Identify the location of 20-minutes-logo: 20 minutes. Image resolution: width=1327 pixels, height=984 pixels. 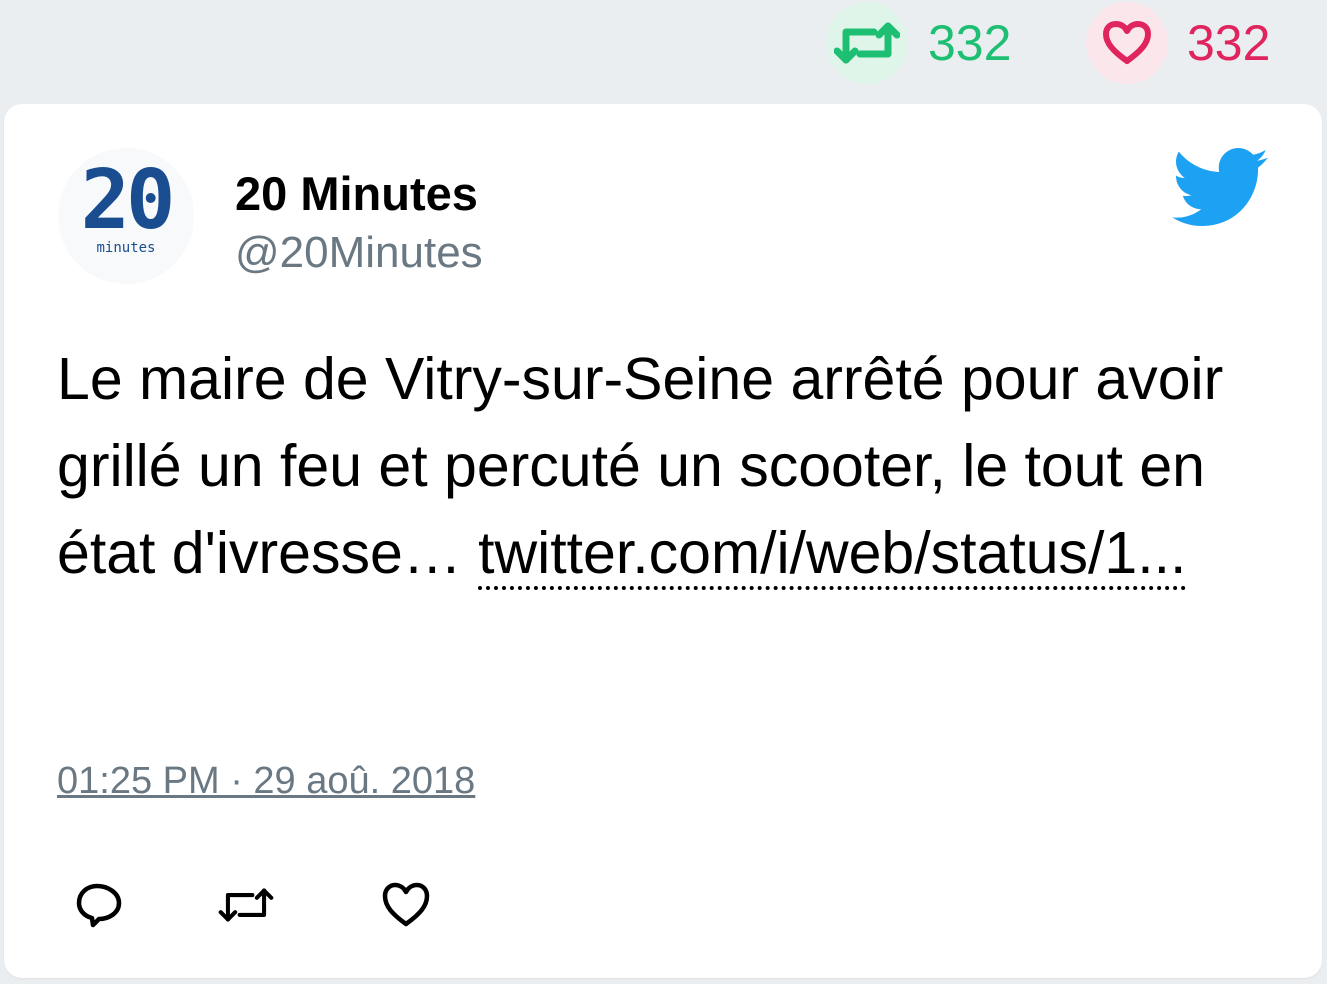
(128, 206).